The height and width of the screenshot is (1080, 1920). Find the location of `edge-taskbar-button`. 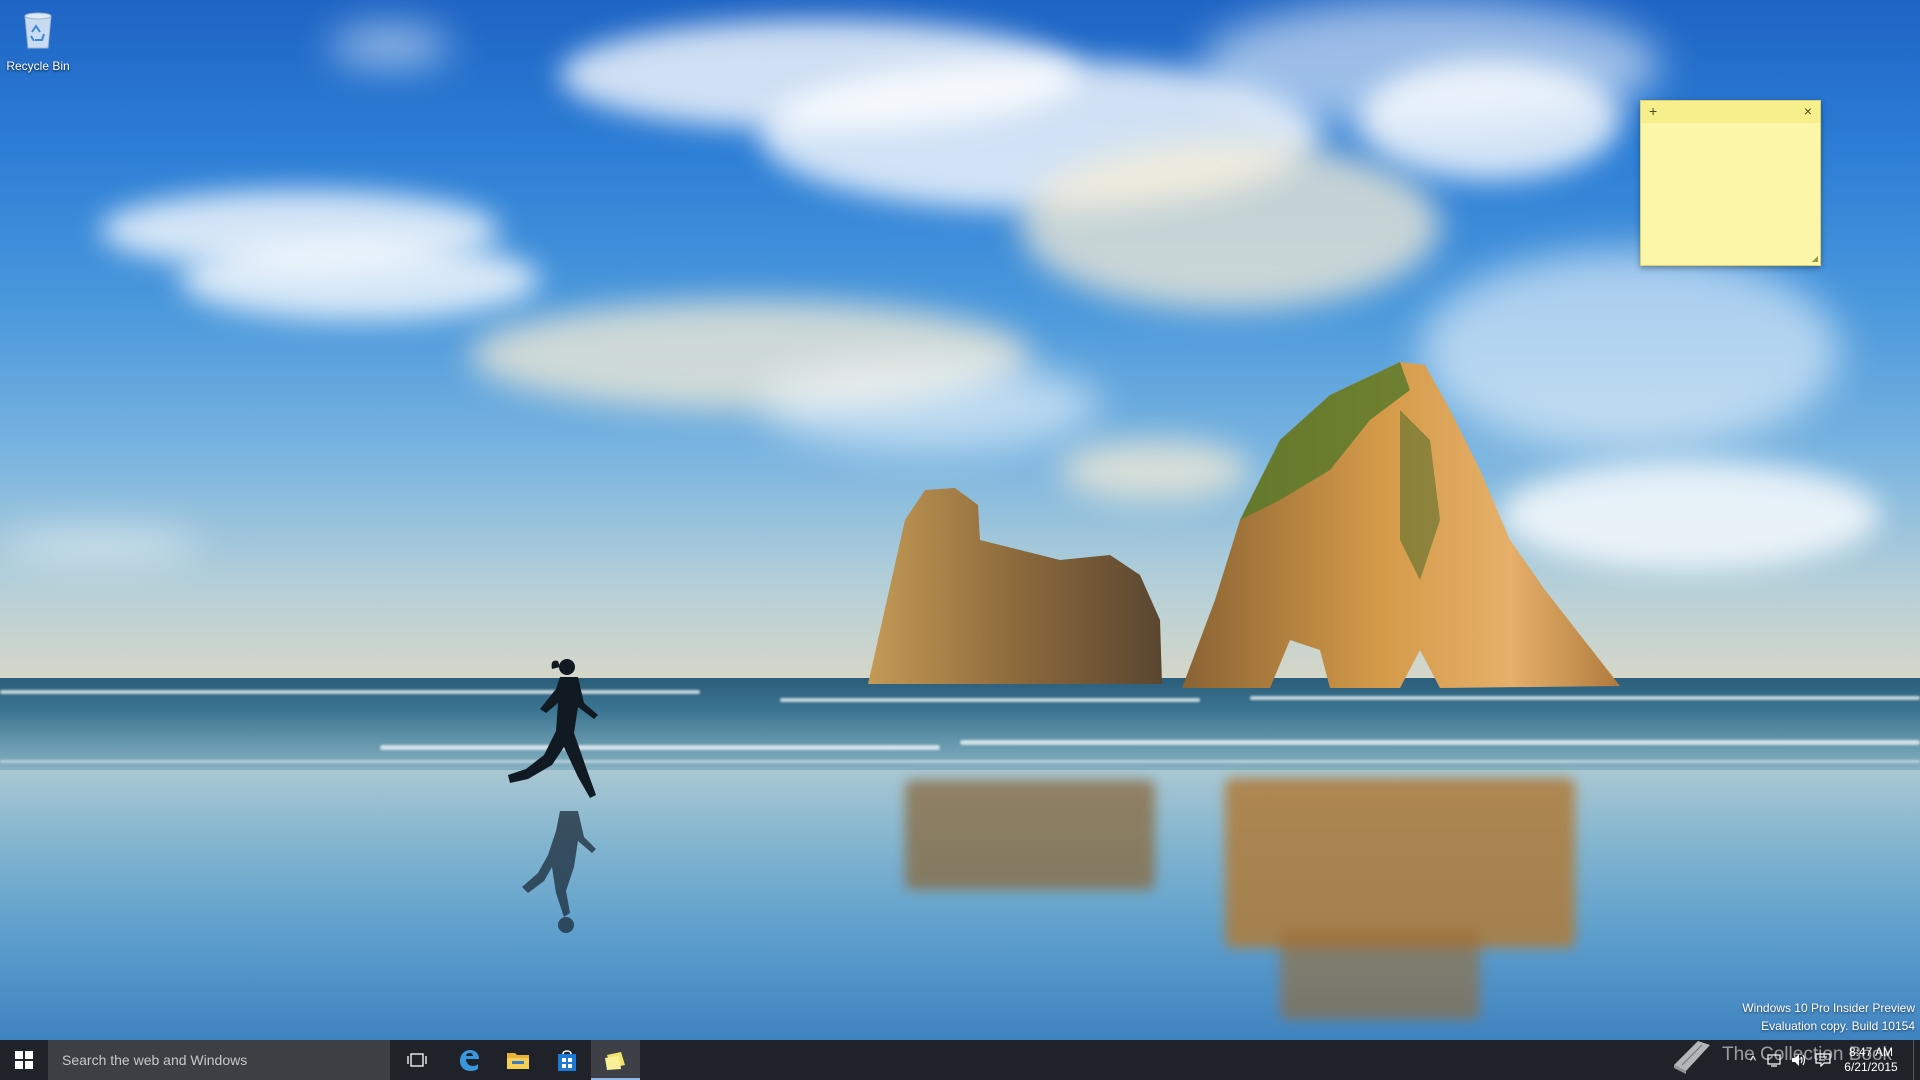

edge-taskbar-button is located at coordinates (468, 1060).